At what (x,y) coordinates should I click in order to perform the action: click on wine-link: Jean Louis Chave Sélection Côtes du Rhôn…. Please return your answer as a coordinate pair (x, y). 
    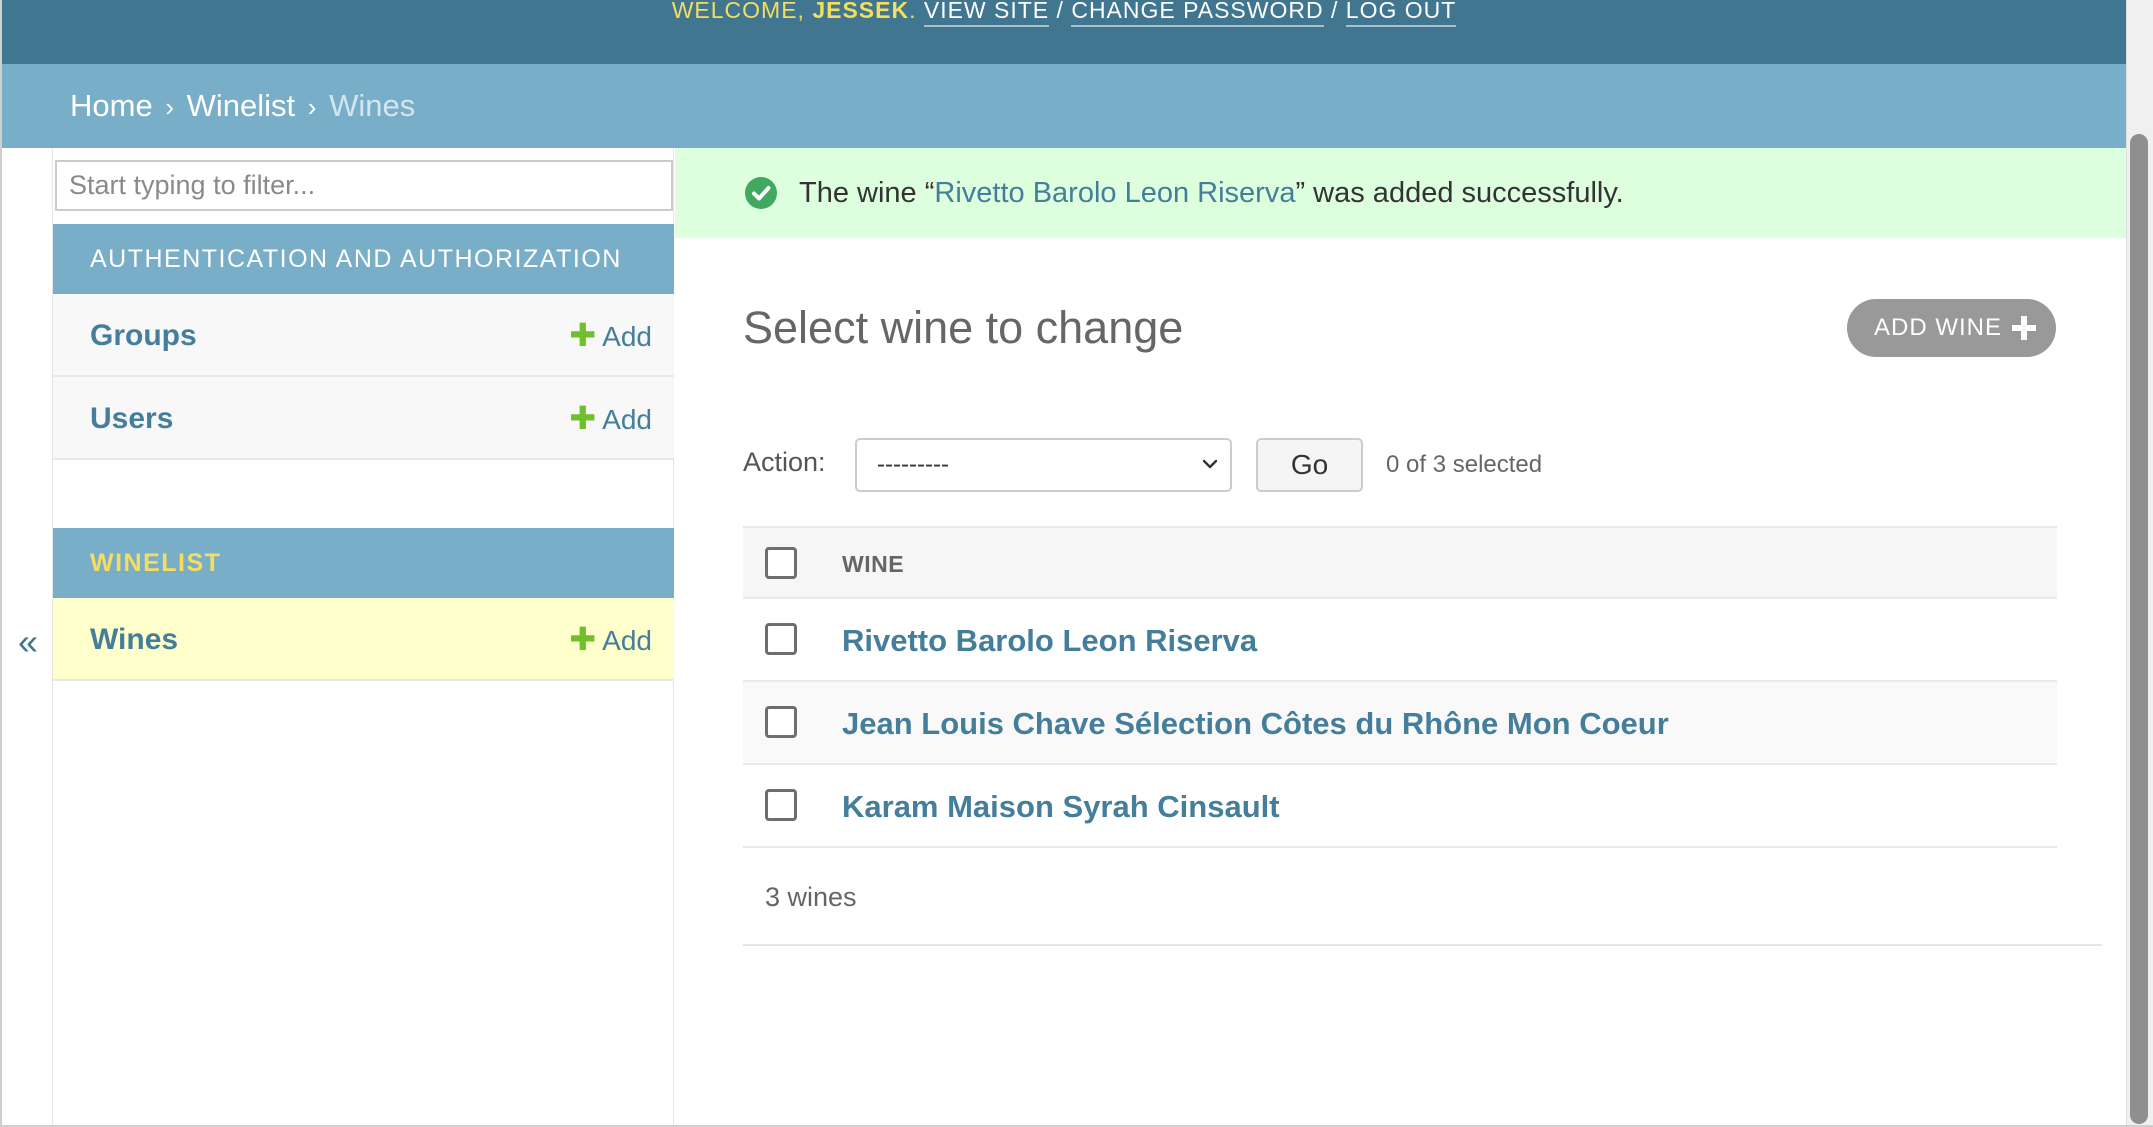
    Looking at the image, I should click on (1255, 723).